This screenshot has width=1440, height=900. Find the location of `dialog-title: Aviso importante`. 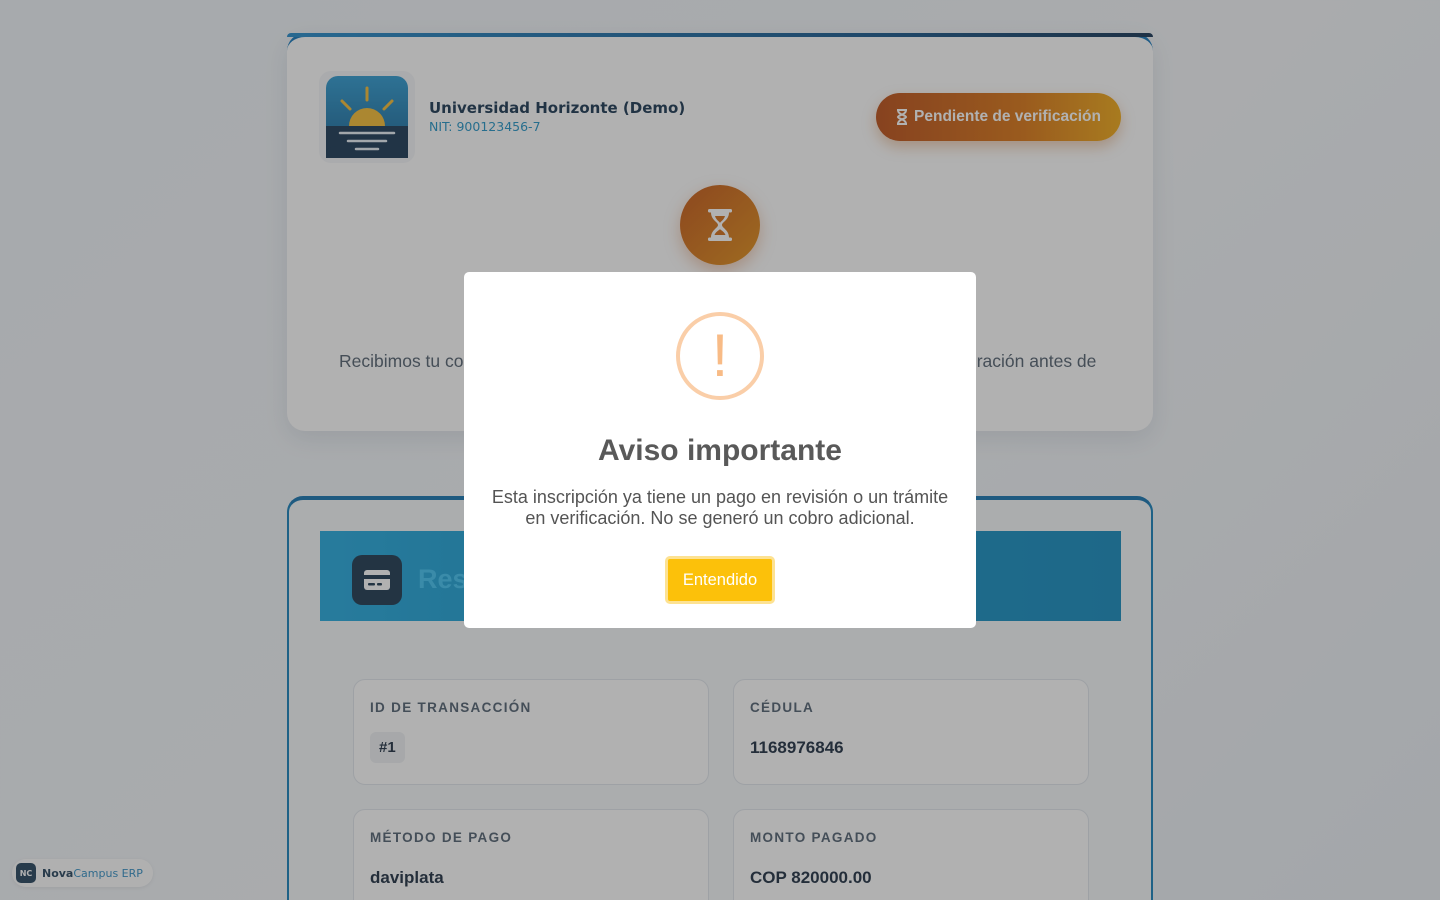

dialog-title: Aviso importante is located at coordinates (720, 450).